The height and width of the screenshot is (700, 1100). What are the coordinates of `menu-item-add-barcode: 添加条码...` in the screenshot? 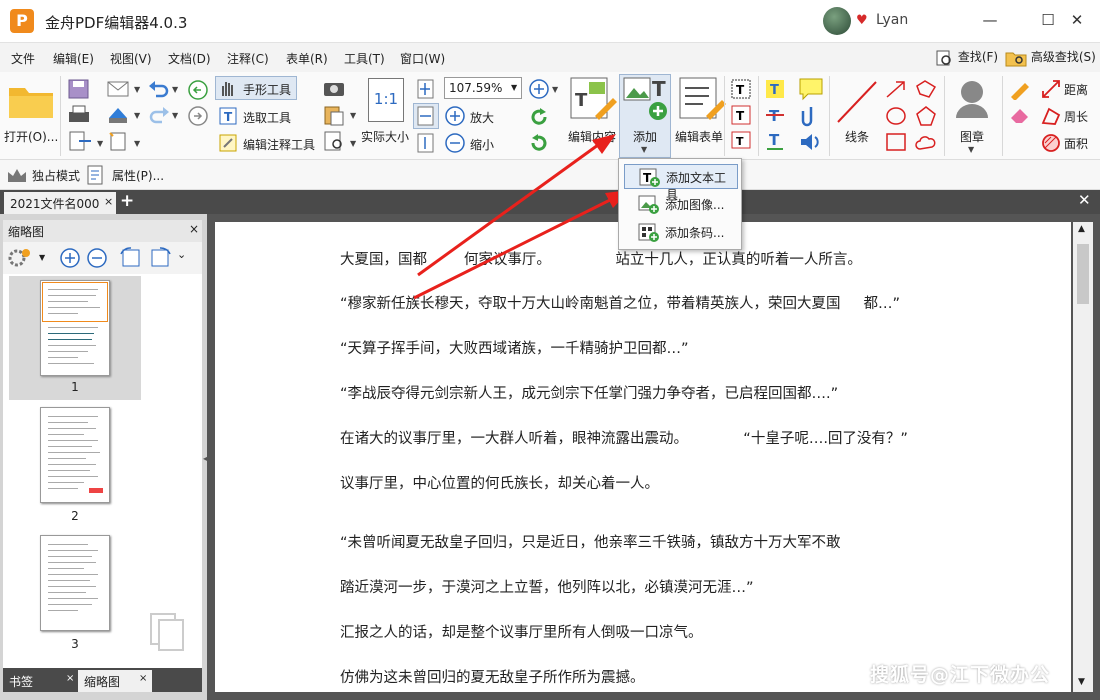 It's located at (681, 232).